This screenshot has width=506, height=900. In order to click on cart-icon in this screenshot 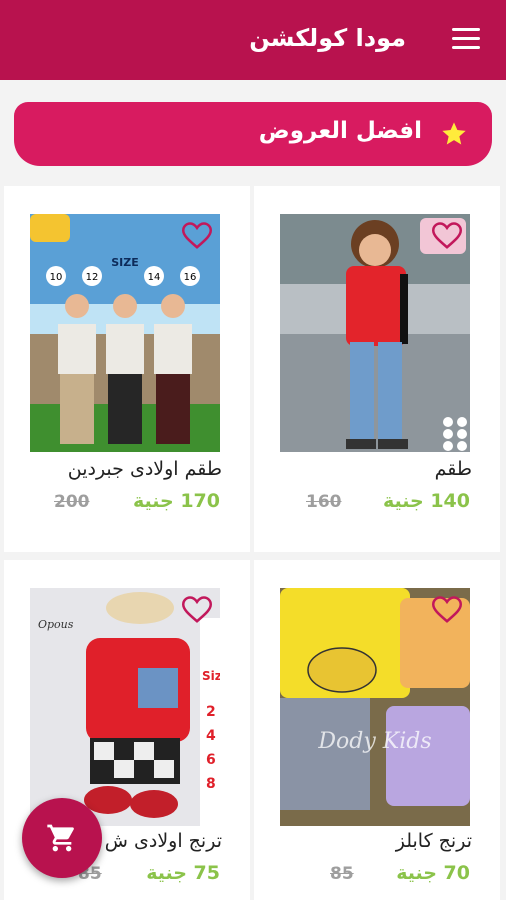, I will do `click(60, 838)`.